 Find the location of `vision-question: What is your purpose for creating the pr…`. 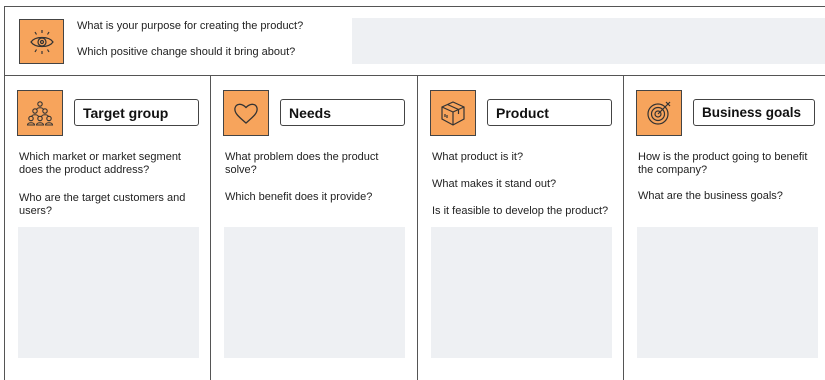

vision-question: What is your purpose for creating the pr… is located at coordinates (190, 26).